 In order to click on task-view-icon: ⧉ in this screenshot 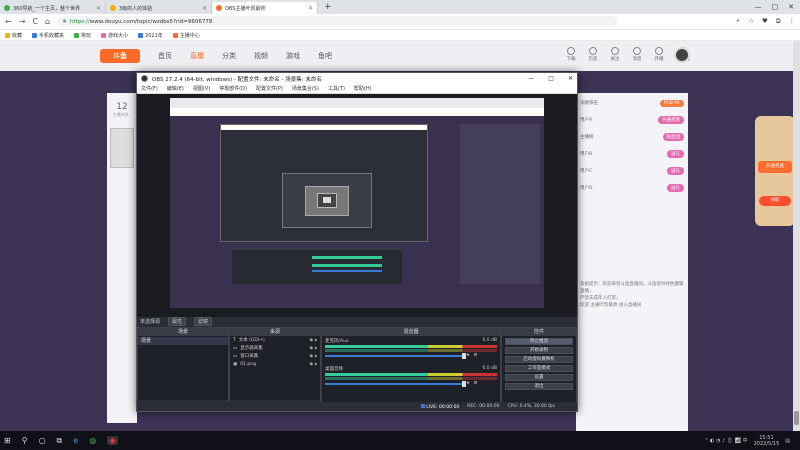, I will do `click(60, 441)`.